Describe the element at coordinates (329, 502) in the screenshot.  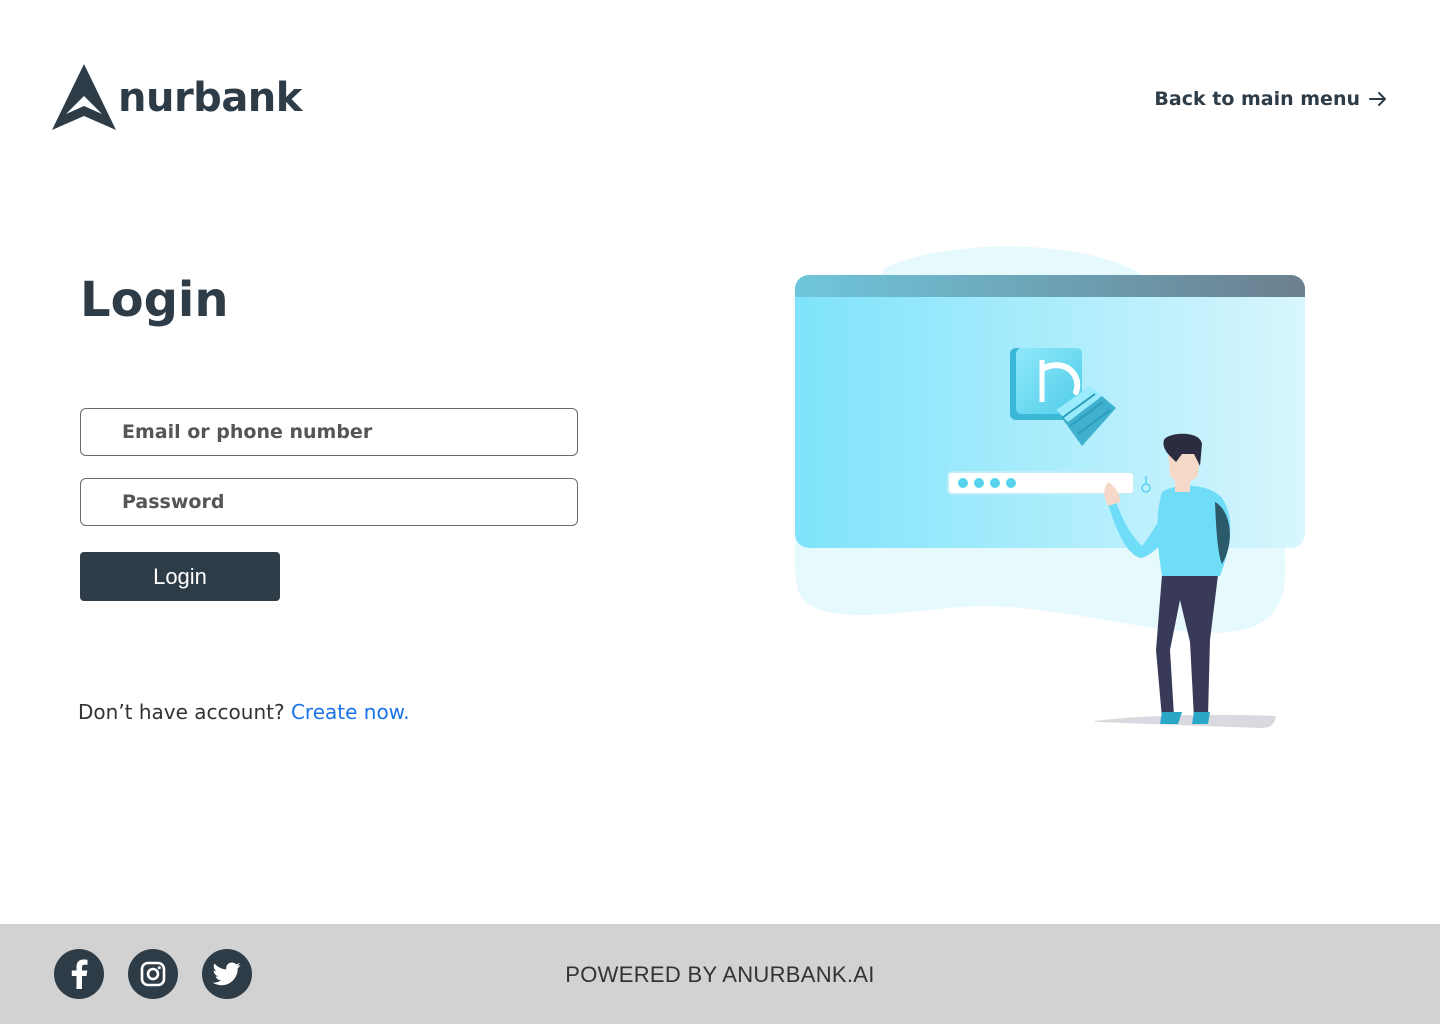
I see `password-field` at that location.